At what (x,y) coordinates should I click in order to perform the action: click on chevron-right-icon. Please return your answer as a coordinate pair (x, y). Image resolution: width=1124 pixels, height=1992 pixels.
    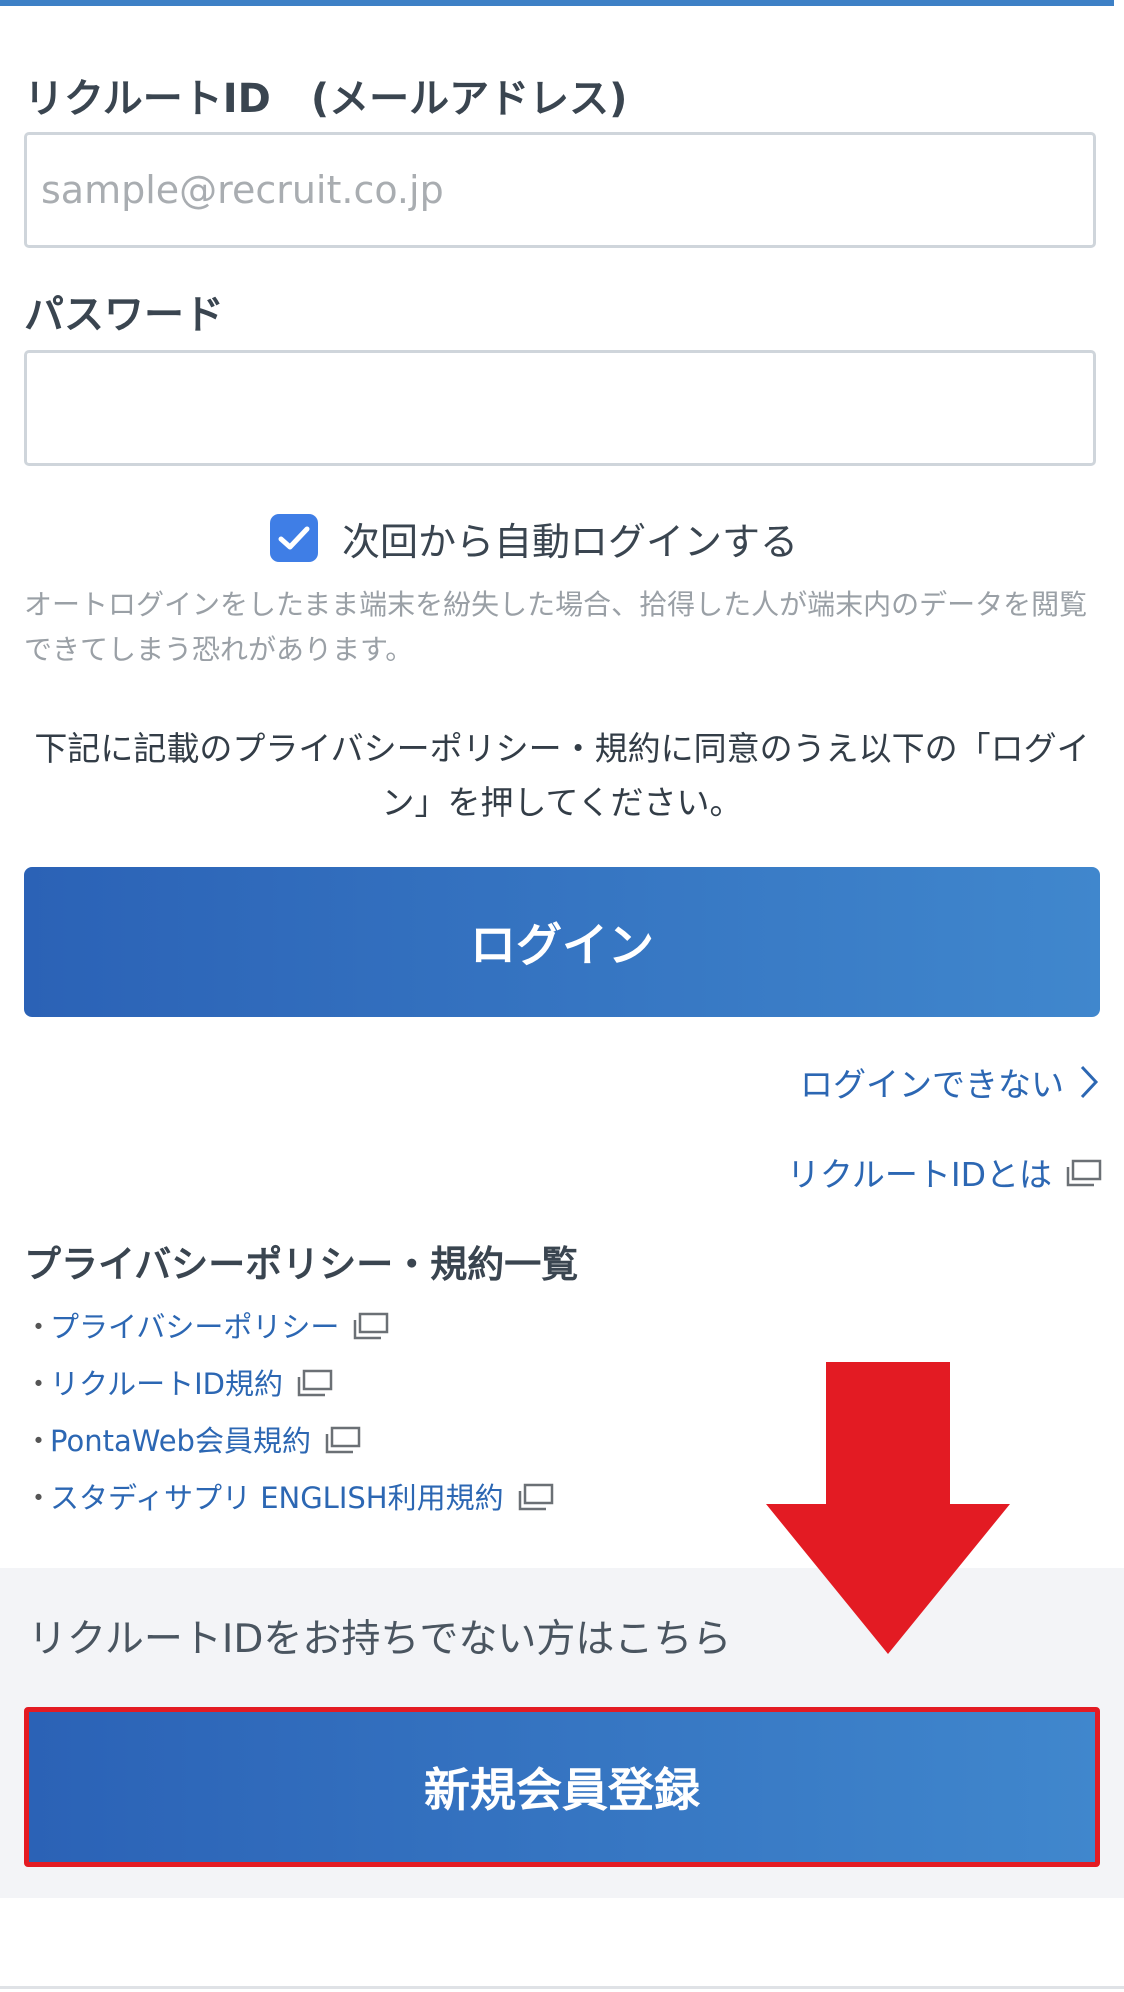
    Looking at the image, I should click on (1089, 1082).